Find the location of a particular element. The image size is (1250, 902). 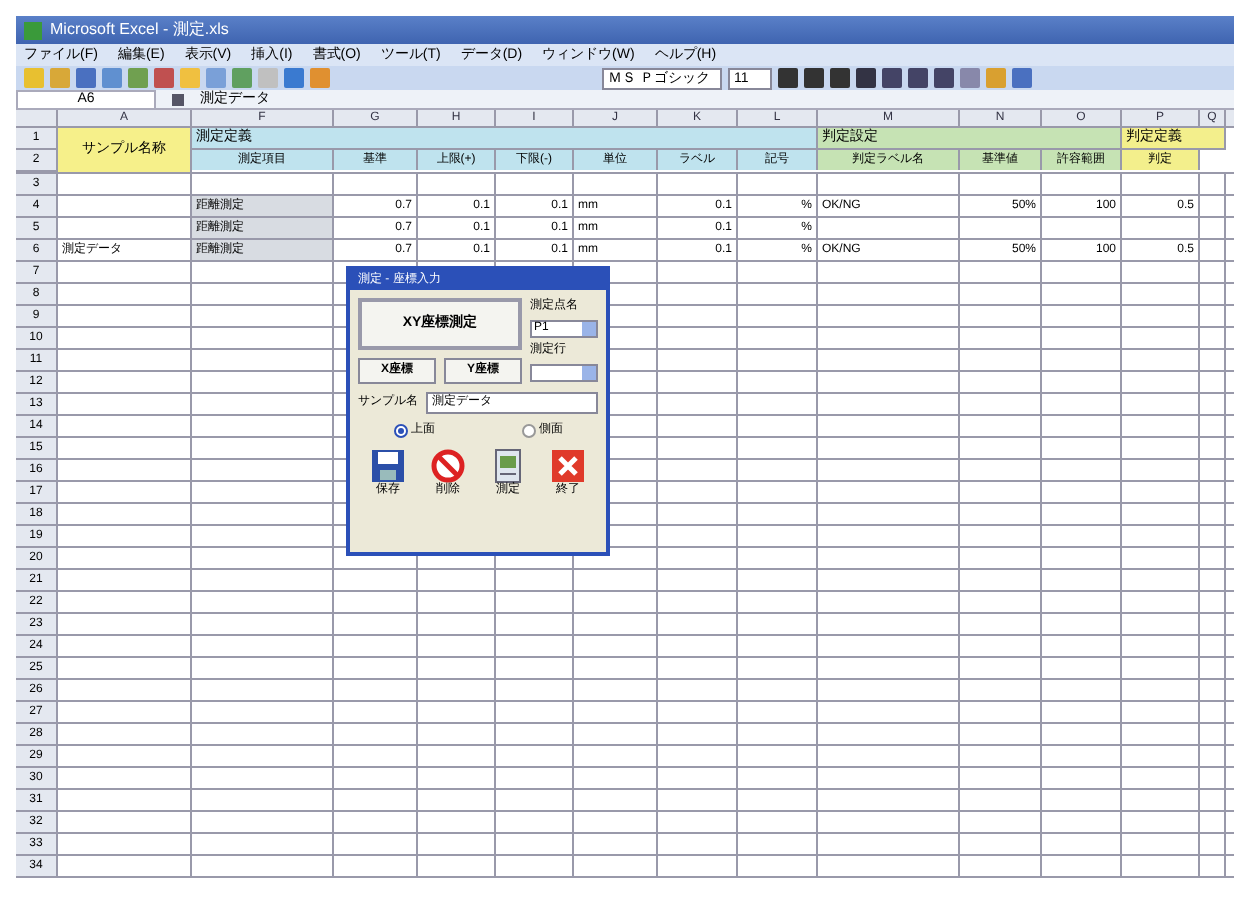

excel-icon is located at coordinates (33, 30).